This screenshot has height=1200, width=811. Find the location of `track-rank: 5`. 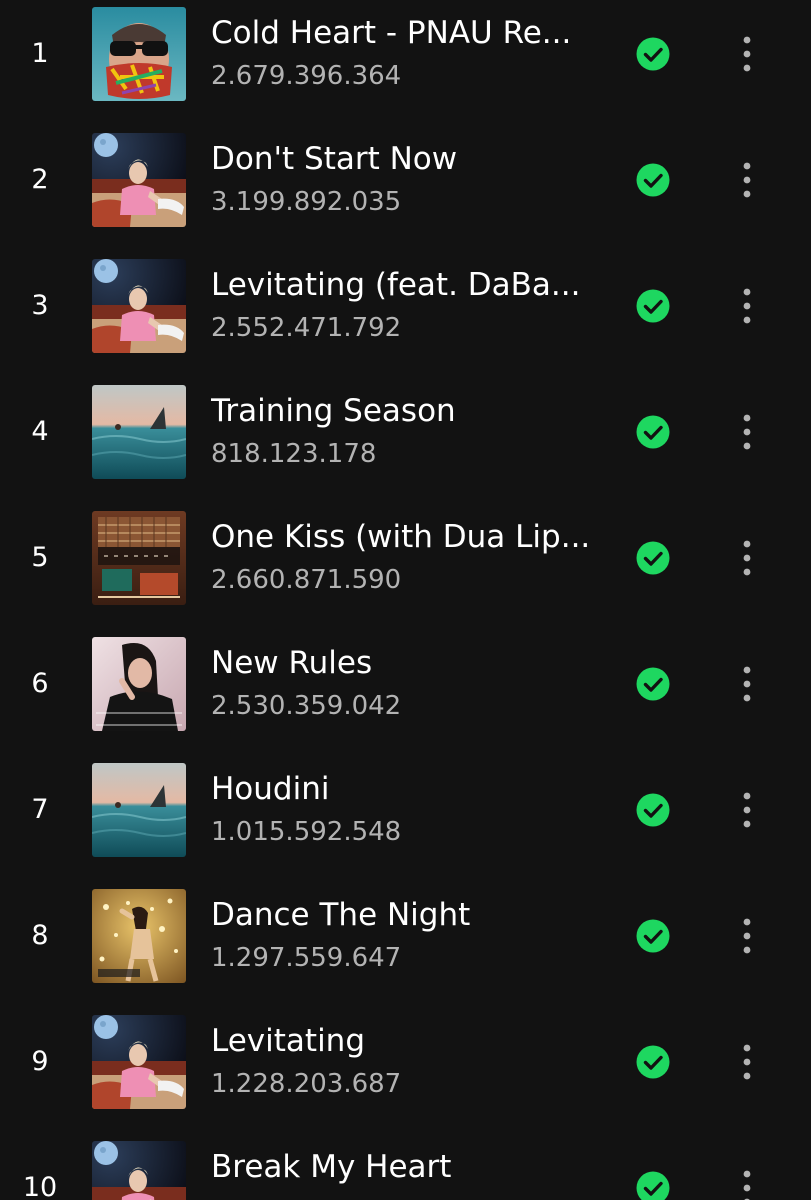

track-rank: 5 is located at coordinates (40, 557).